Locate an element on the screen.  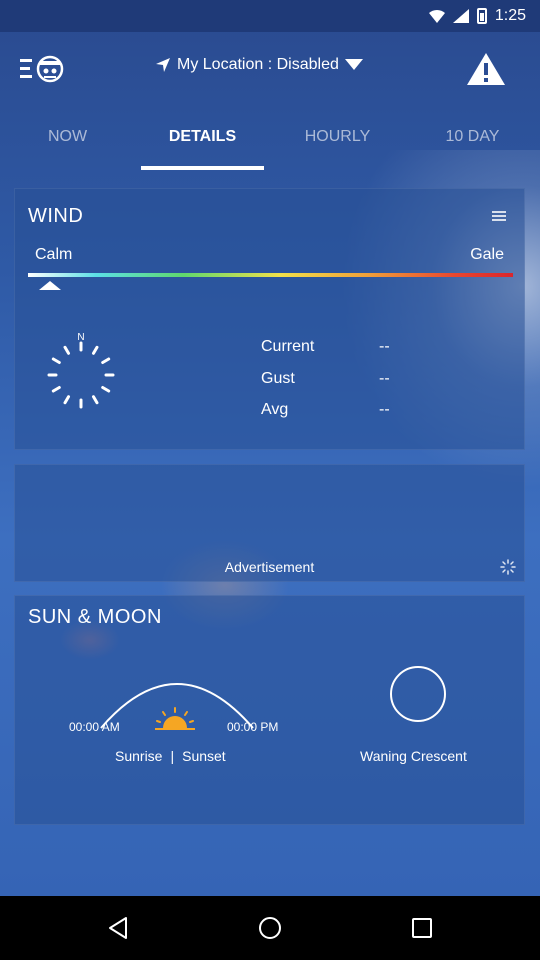
status-bar: 1:25 is located at coordinates (270, 16).